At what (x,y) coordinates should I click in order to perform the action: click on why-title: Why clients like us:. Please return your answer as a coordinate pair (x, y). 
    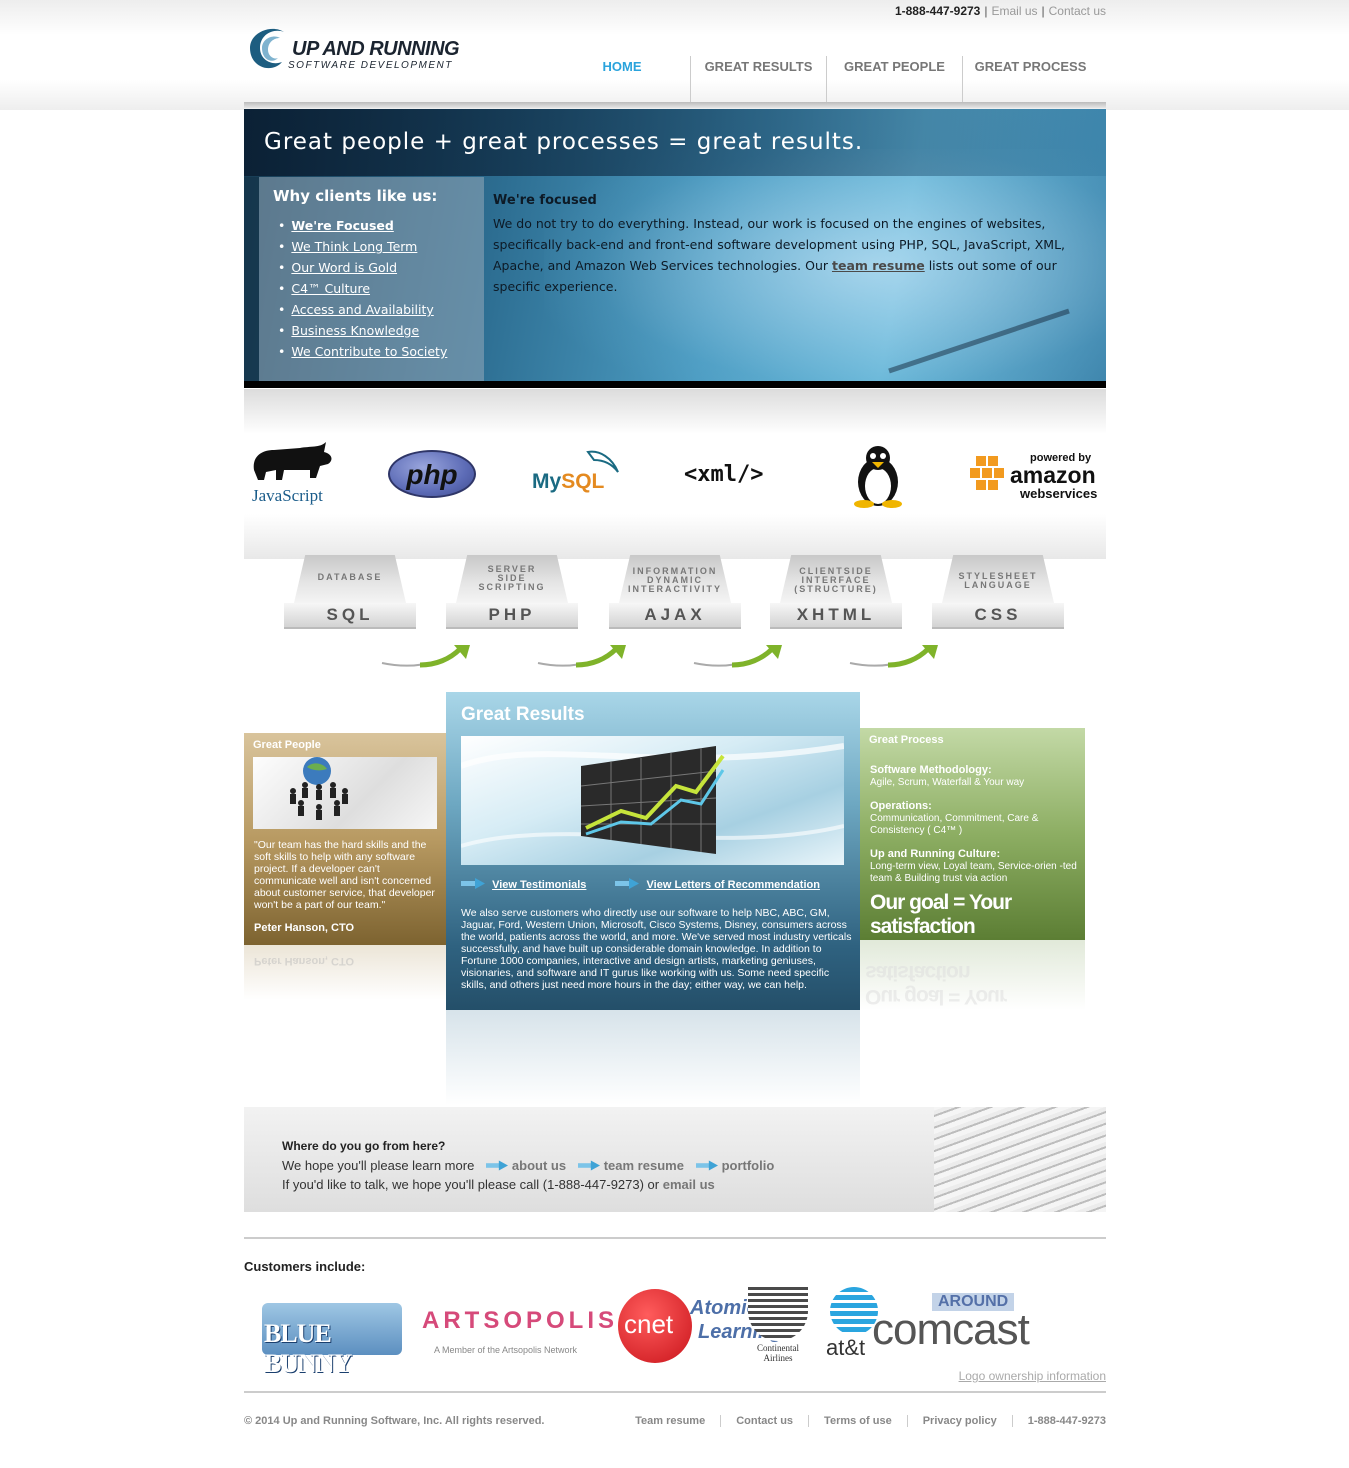
    Looking at the image, I should click on (355, 196).